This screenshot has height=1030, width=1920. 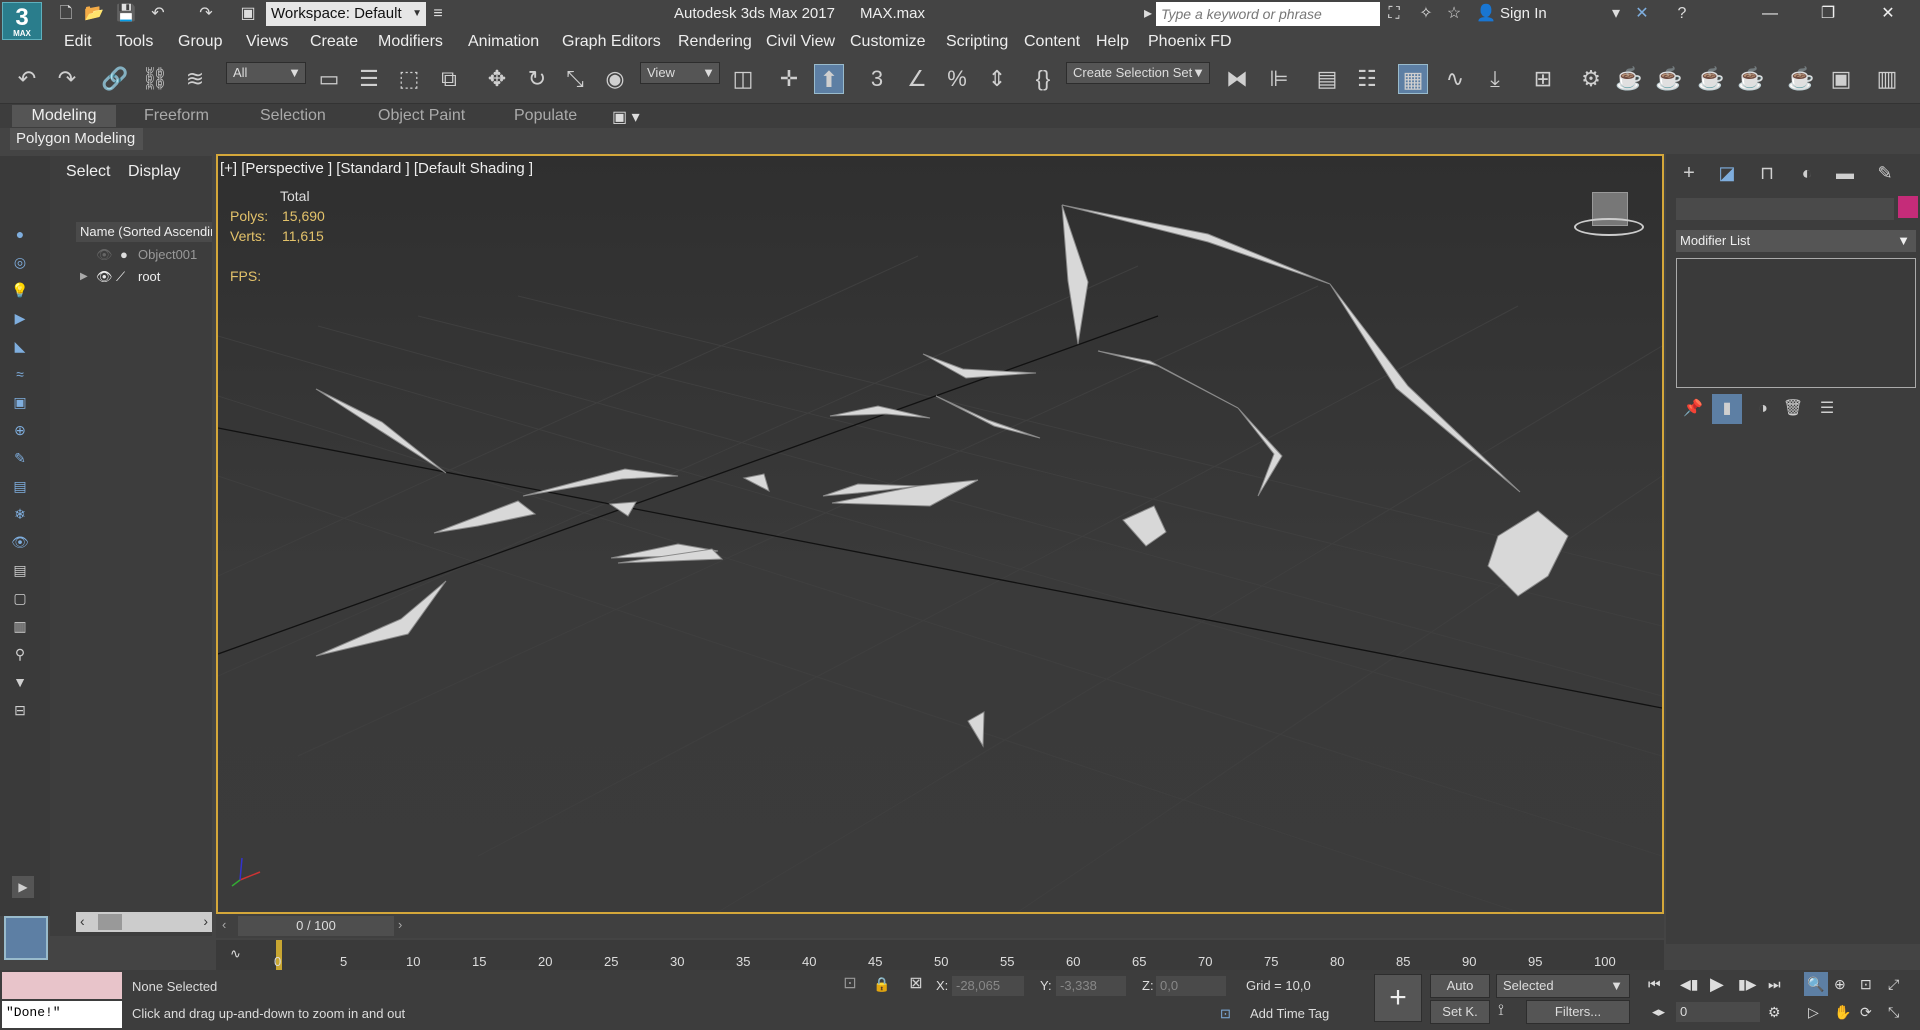 I want to click on display-xrefs-icon: ⊕, so click(x=20, y=430).